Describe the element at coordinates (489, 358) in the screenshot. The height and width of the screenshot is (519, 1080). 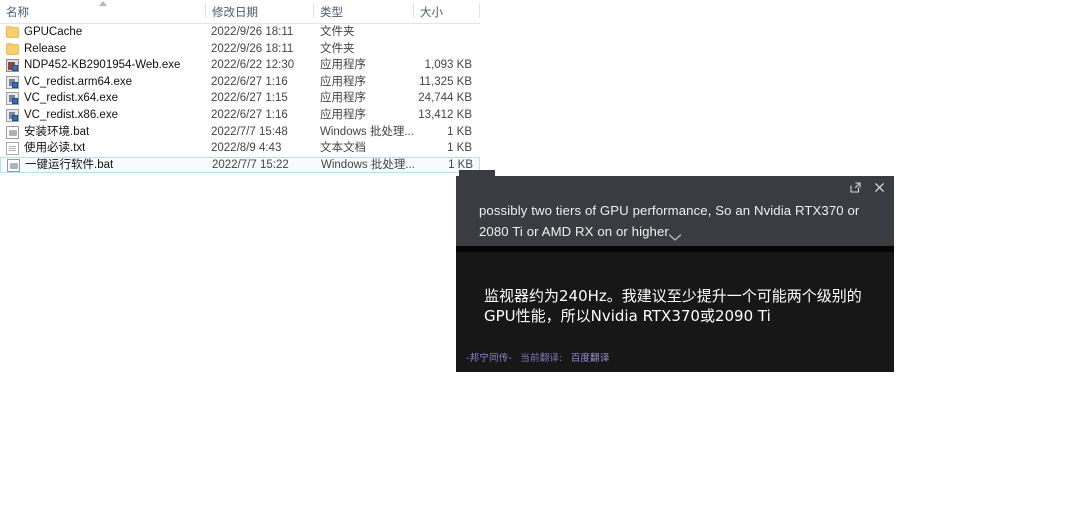
I see `footer-brand: -邦宁同传-` at that location.